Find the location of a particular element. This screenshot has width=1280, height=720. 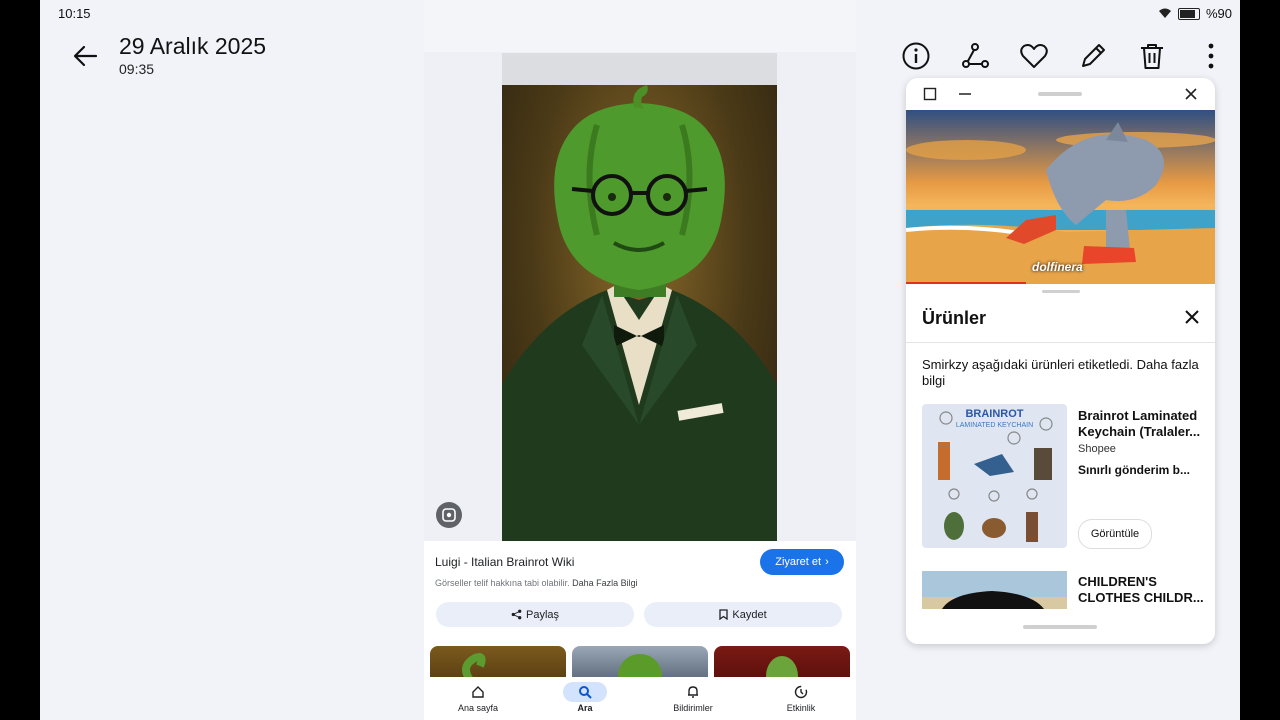

drag-handle is located at coordinates (1060, 94).